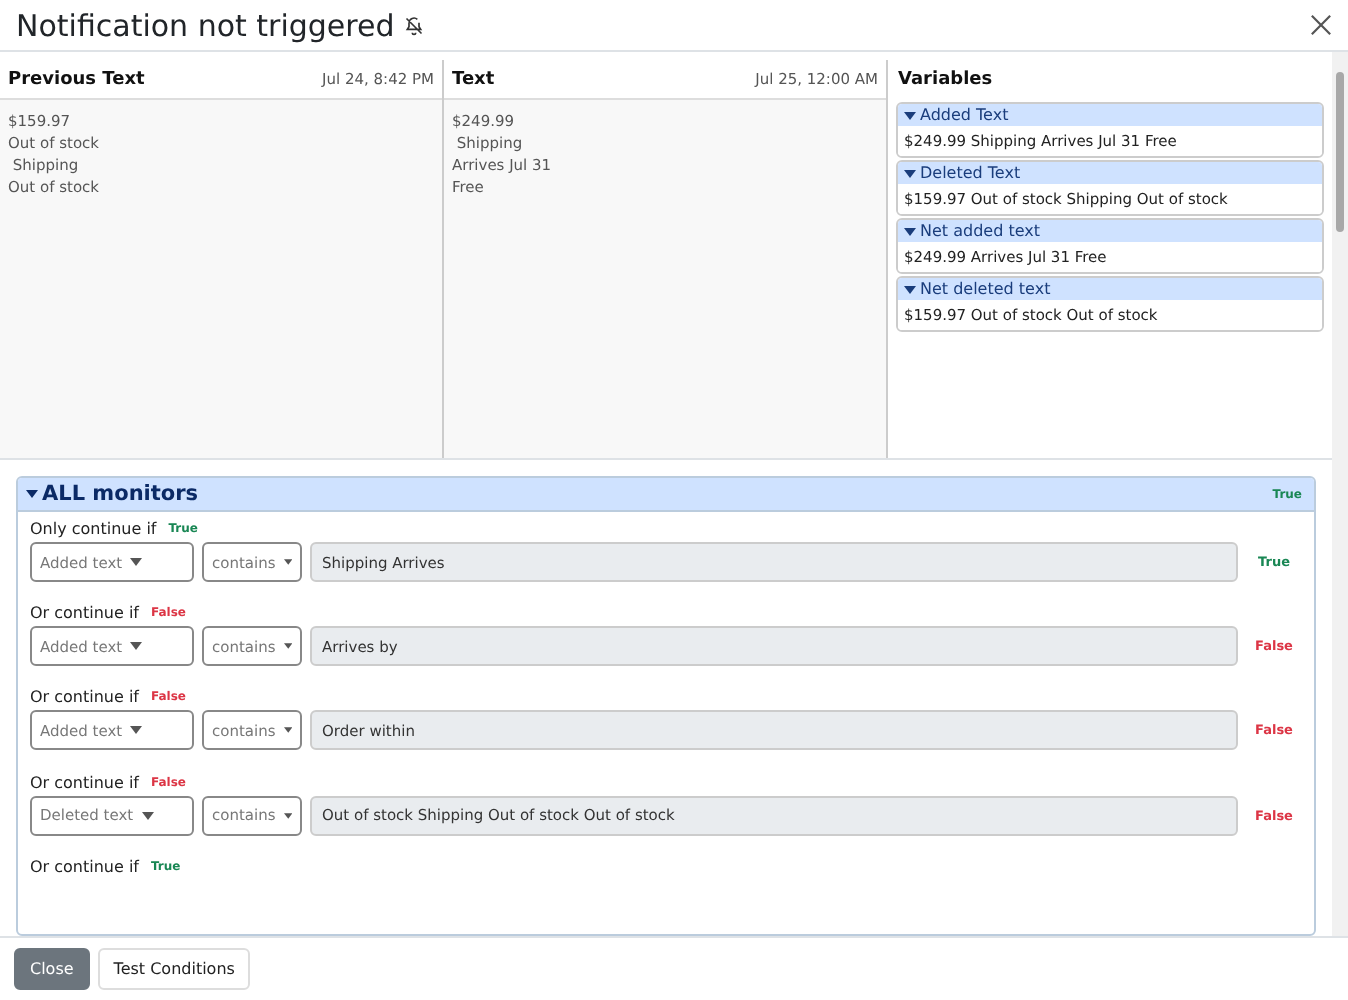 The image size is (1348, 1000). What do you see at coordinates (1110, 289) in the screenshot?
I see `variable-header: Net deleted text` at bounding box center [1110, 289].